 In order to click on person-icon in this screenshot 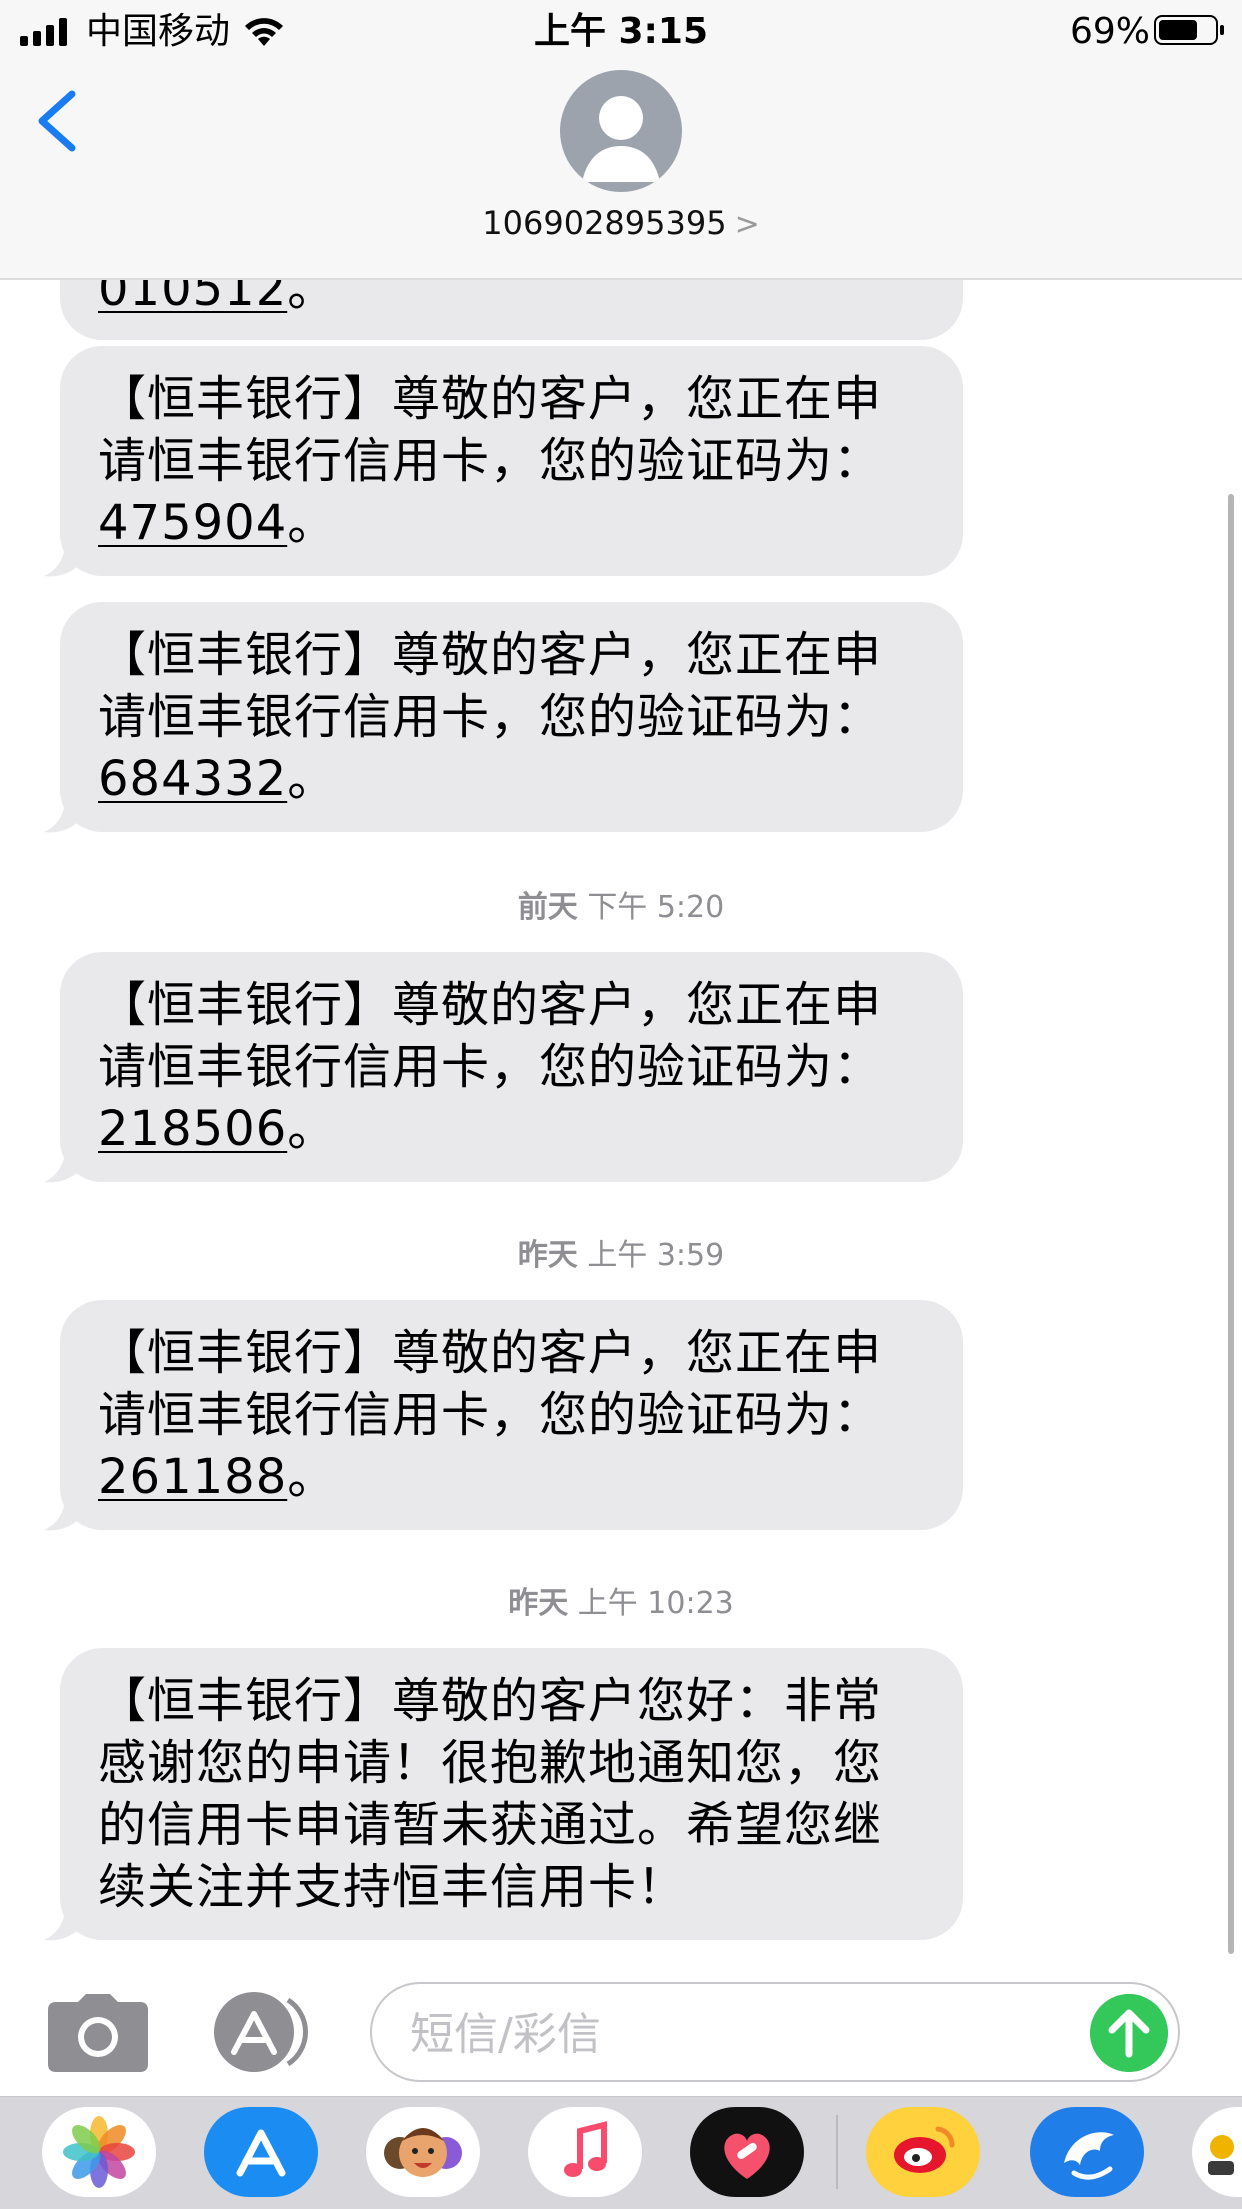, I will do `click(621, 139)`.